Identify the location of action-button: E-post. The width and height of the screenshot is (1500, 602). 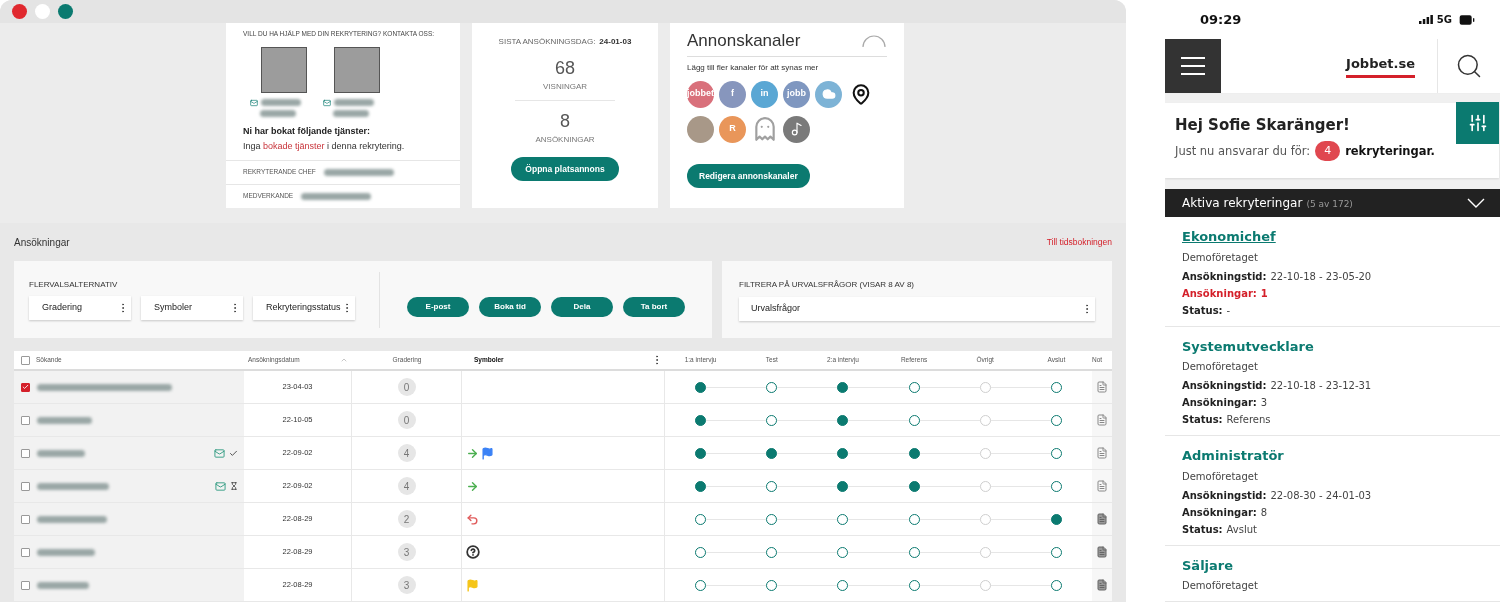
(438, 306).